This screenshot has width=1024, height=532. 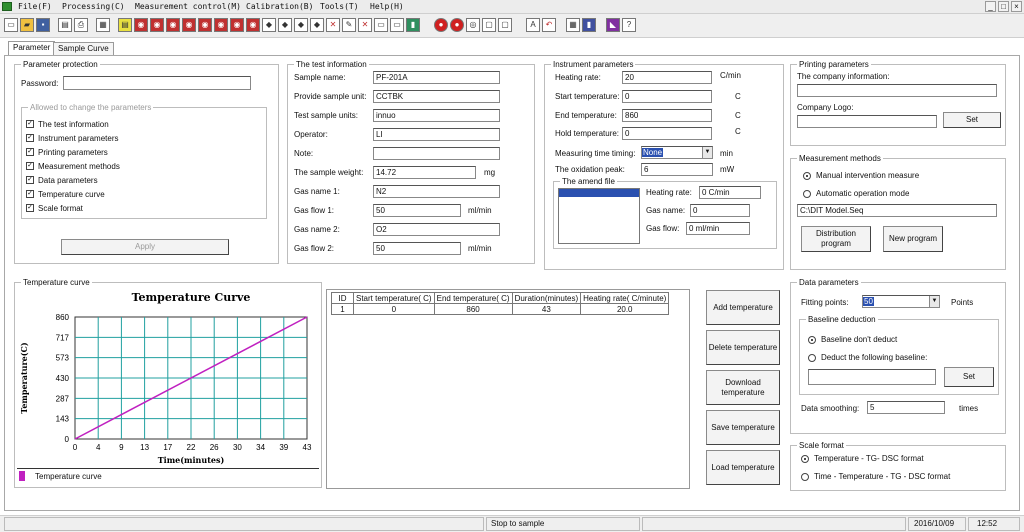 I want to click on tool-23-icon: ▢, so click(x=505, y=25).